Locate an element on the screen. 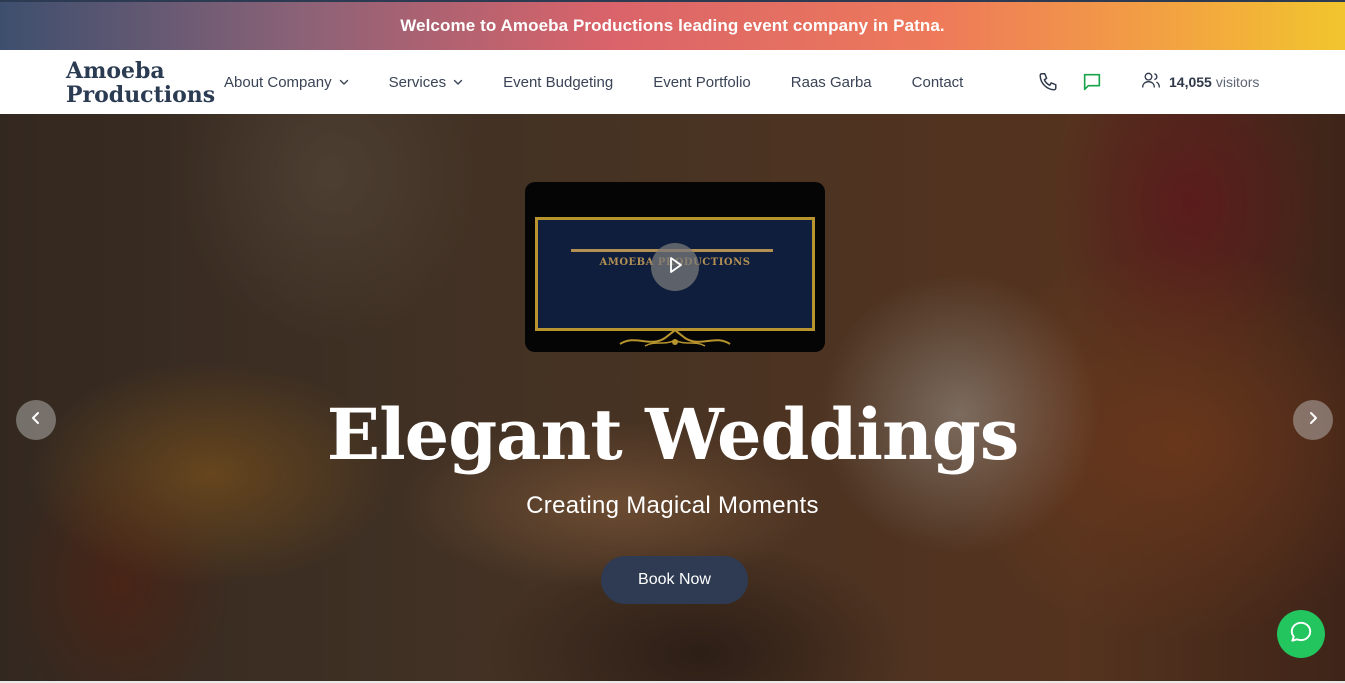 The height and width of the screenshot is (683, 1345). nav-item-label: Event Portfolio is located at coordinates (702, 82).